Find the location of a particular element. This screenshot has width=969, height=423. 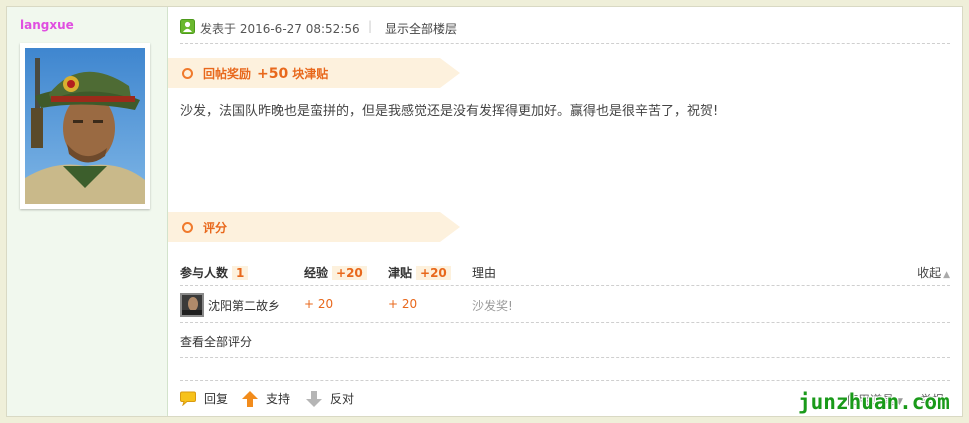

reply-reward-banner: 回帖奖励 +50 块津贴 is located at coordinates (314, 73).